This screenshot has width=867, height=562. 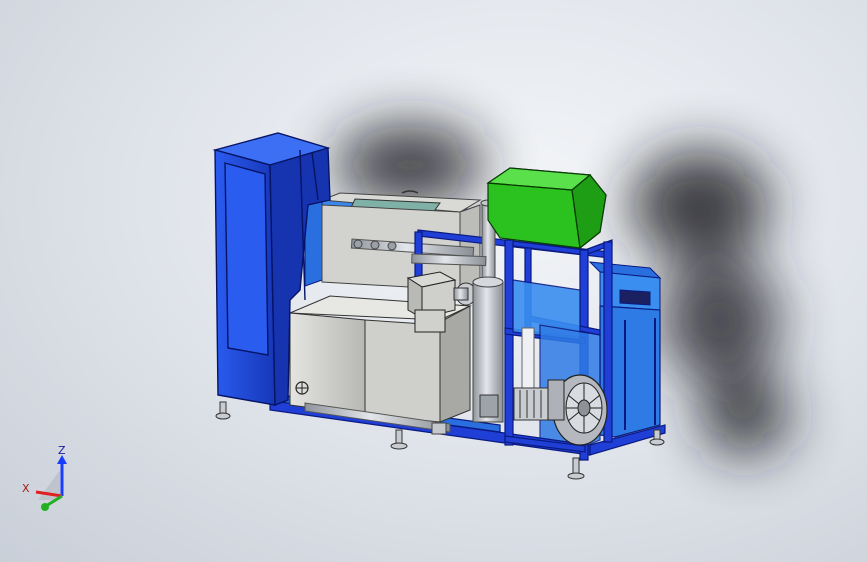 What do you see at coordinates (44, 477) in the screenshot?
I see `coordinate-triad: Z X` at bounding box center [44, 477].